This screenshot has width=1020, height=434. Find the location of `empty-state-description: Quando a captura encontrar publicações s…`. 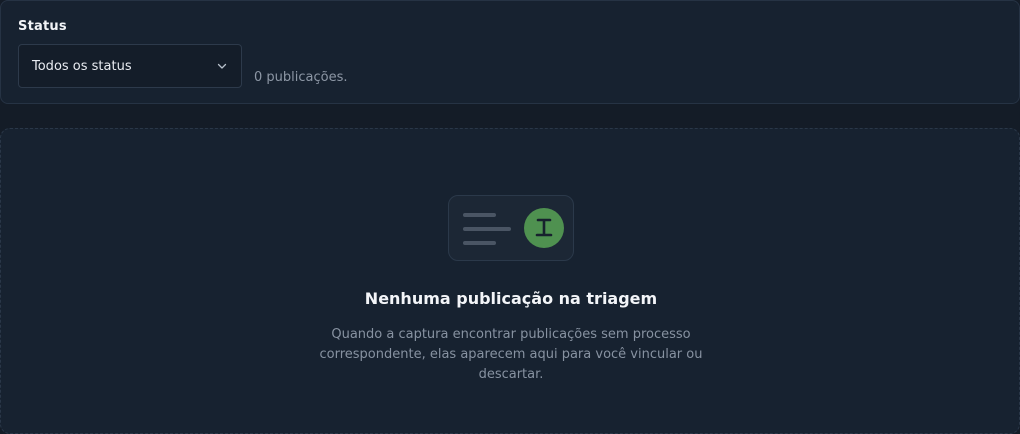

empty-state-description: Quando a captura encontrar publicações s… is located at coordinates (511, 354).